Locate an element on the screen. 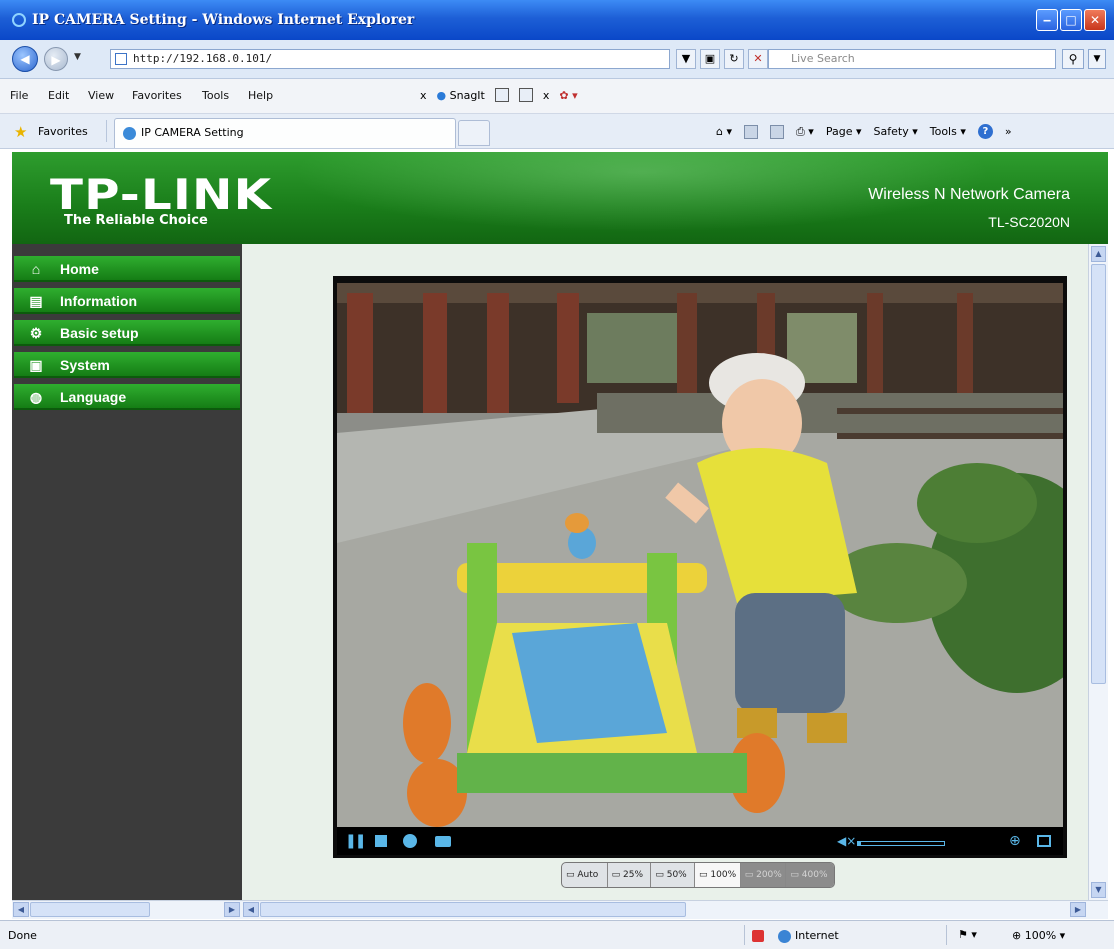  size-label: 400% is located at coordinates (814, 875).